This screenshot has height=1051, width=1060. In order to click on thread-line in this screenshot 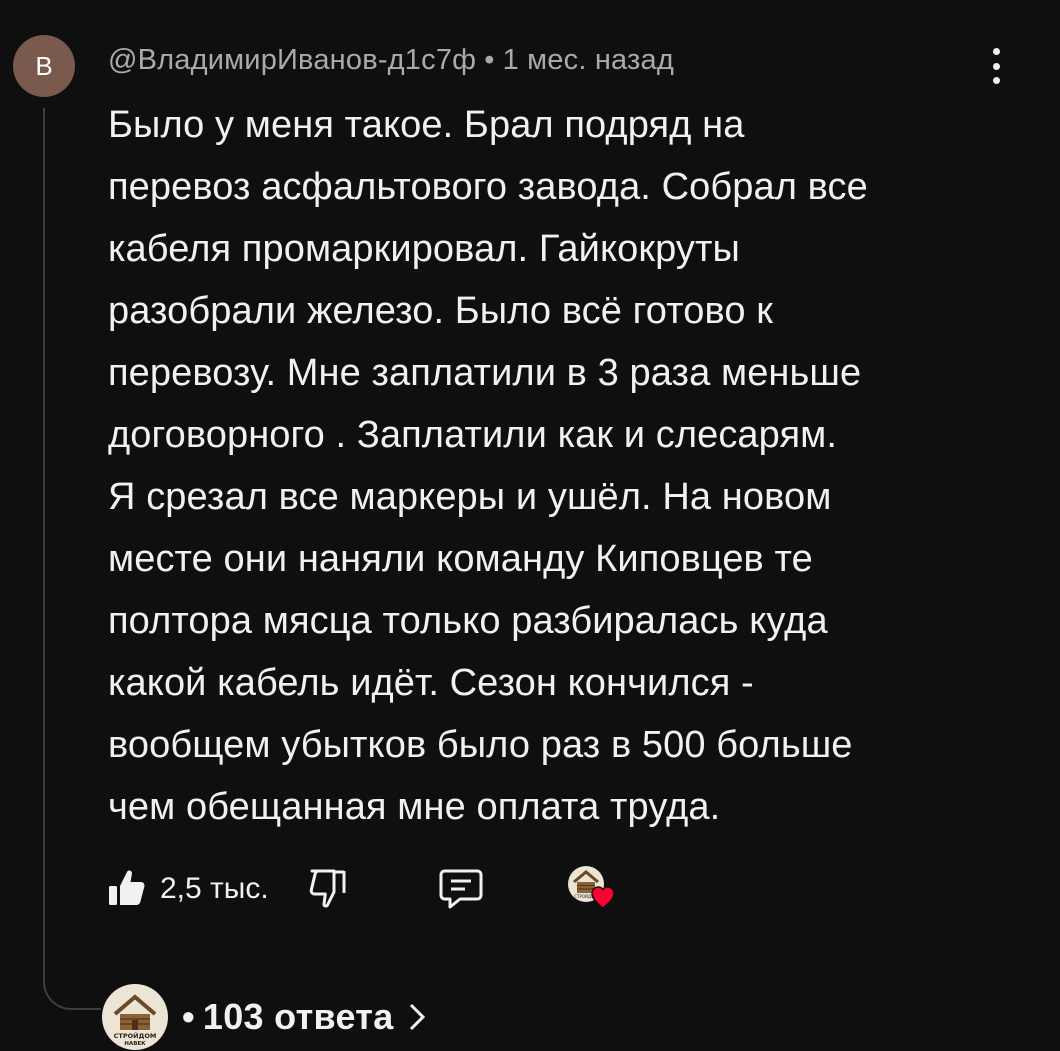, I will do `click(72, 559)`.